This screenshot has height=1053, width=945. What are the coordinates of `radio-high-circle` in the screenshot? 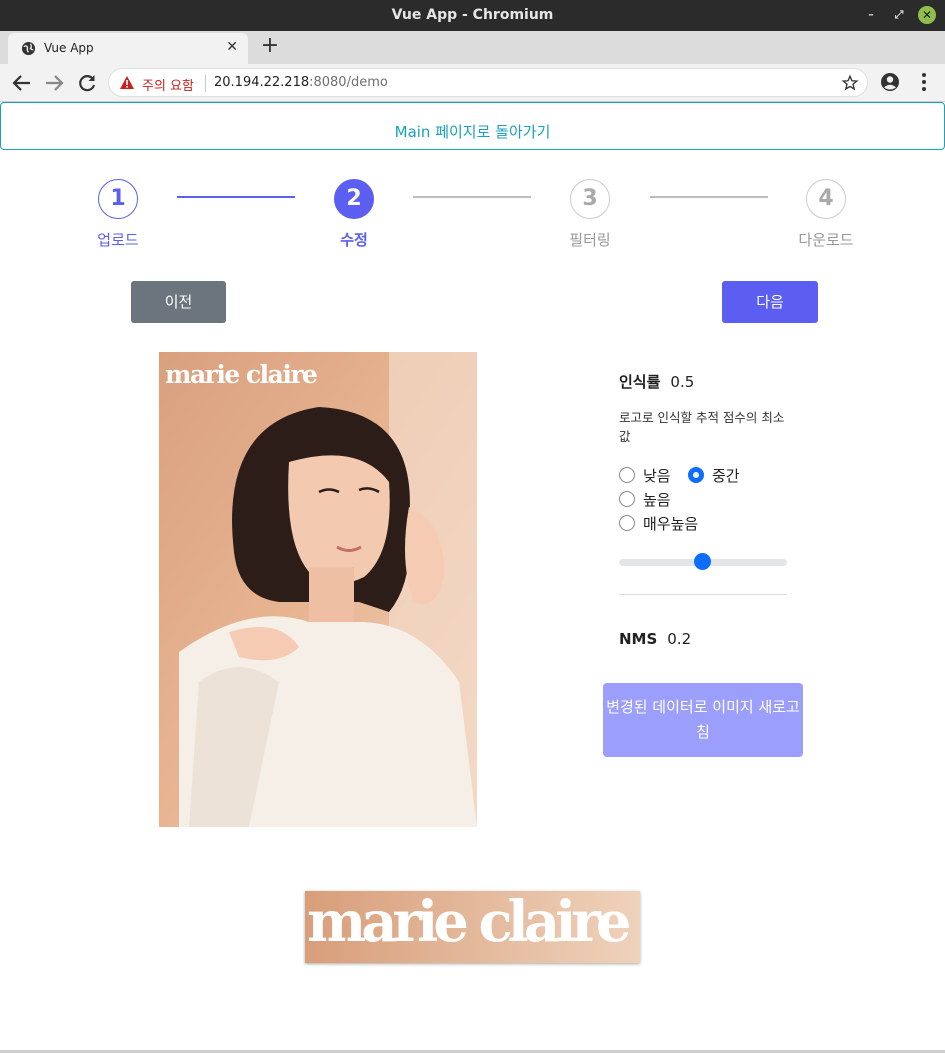 It's located at (627, 499).